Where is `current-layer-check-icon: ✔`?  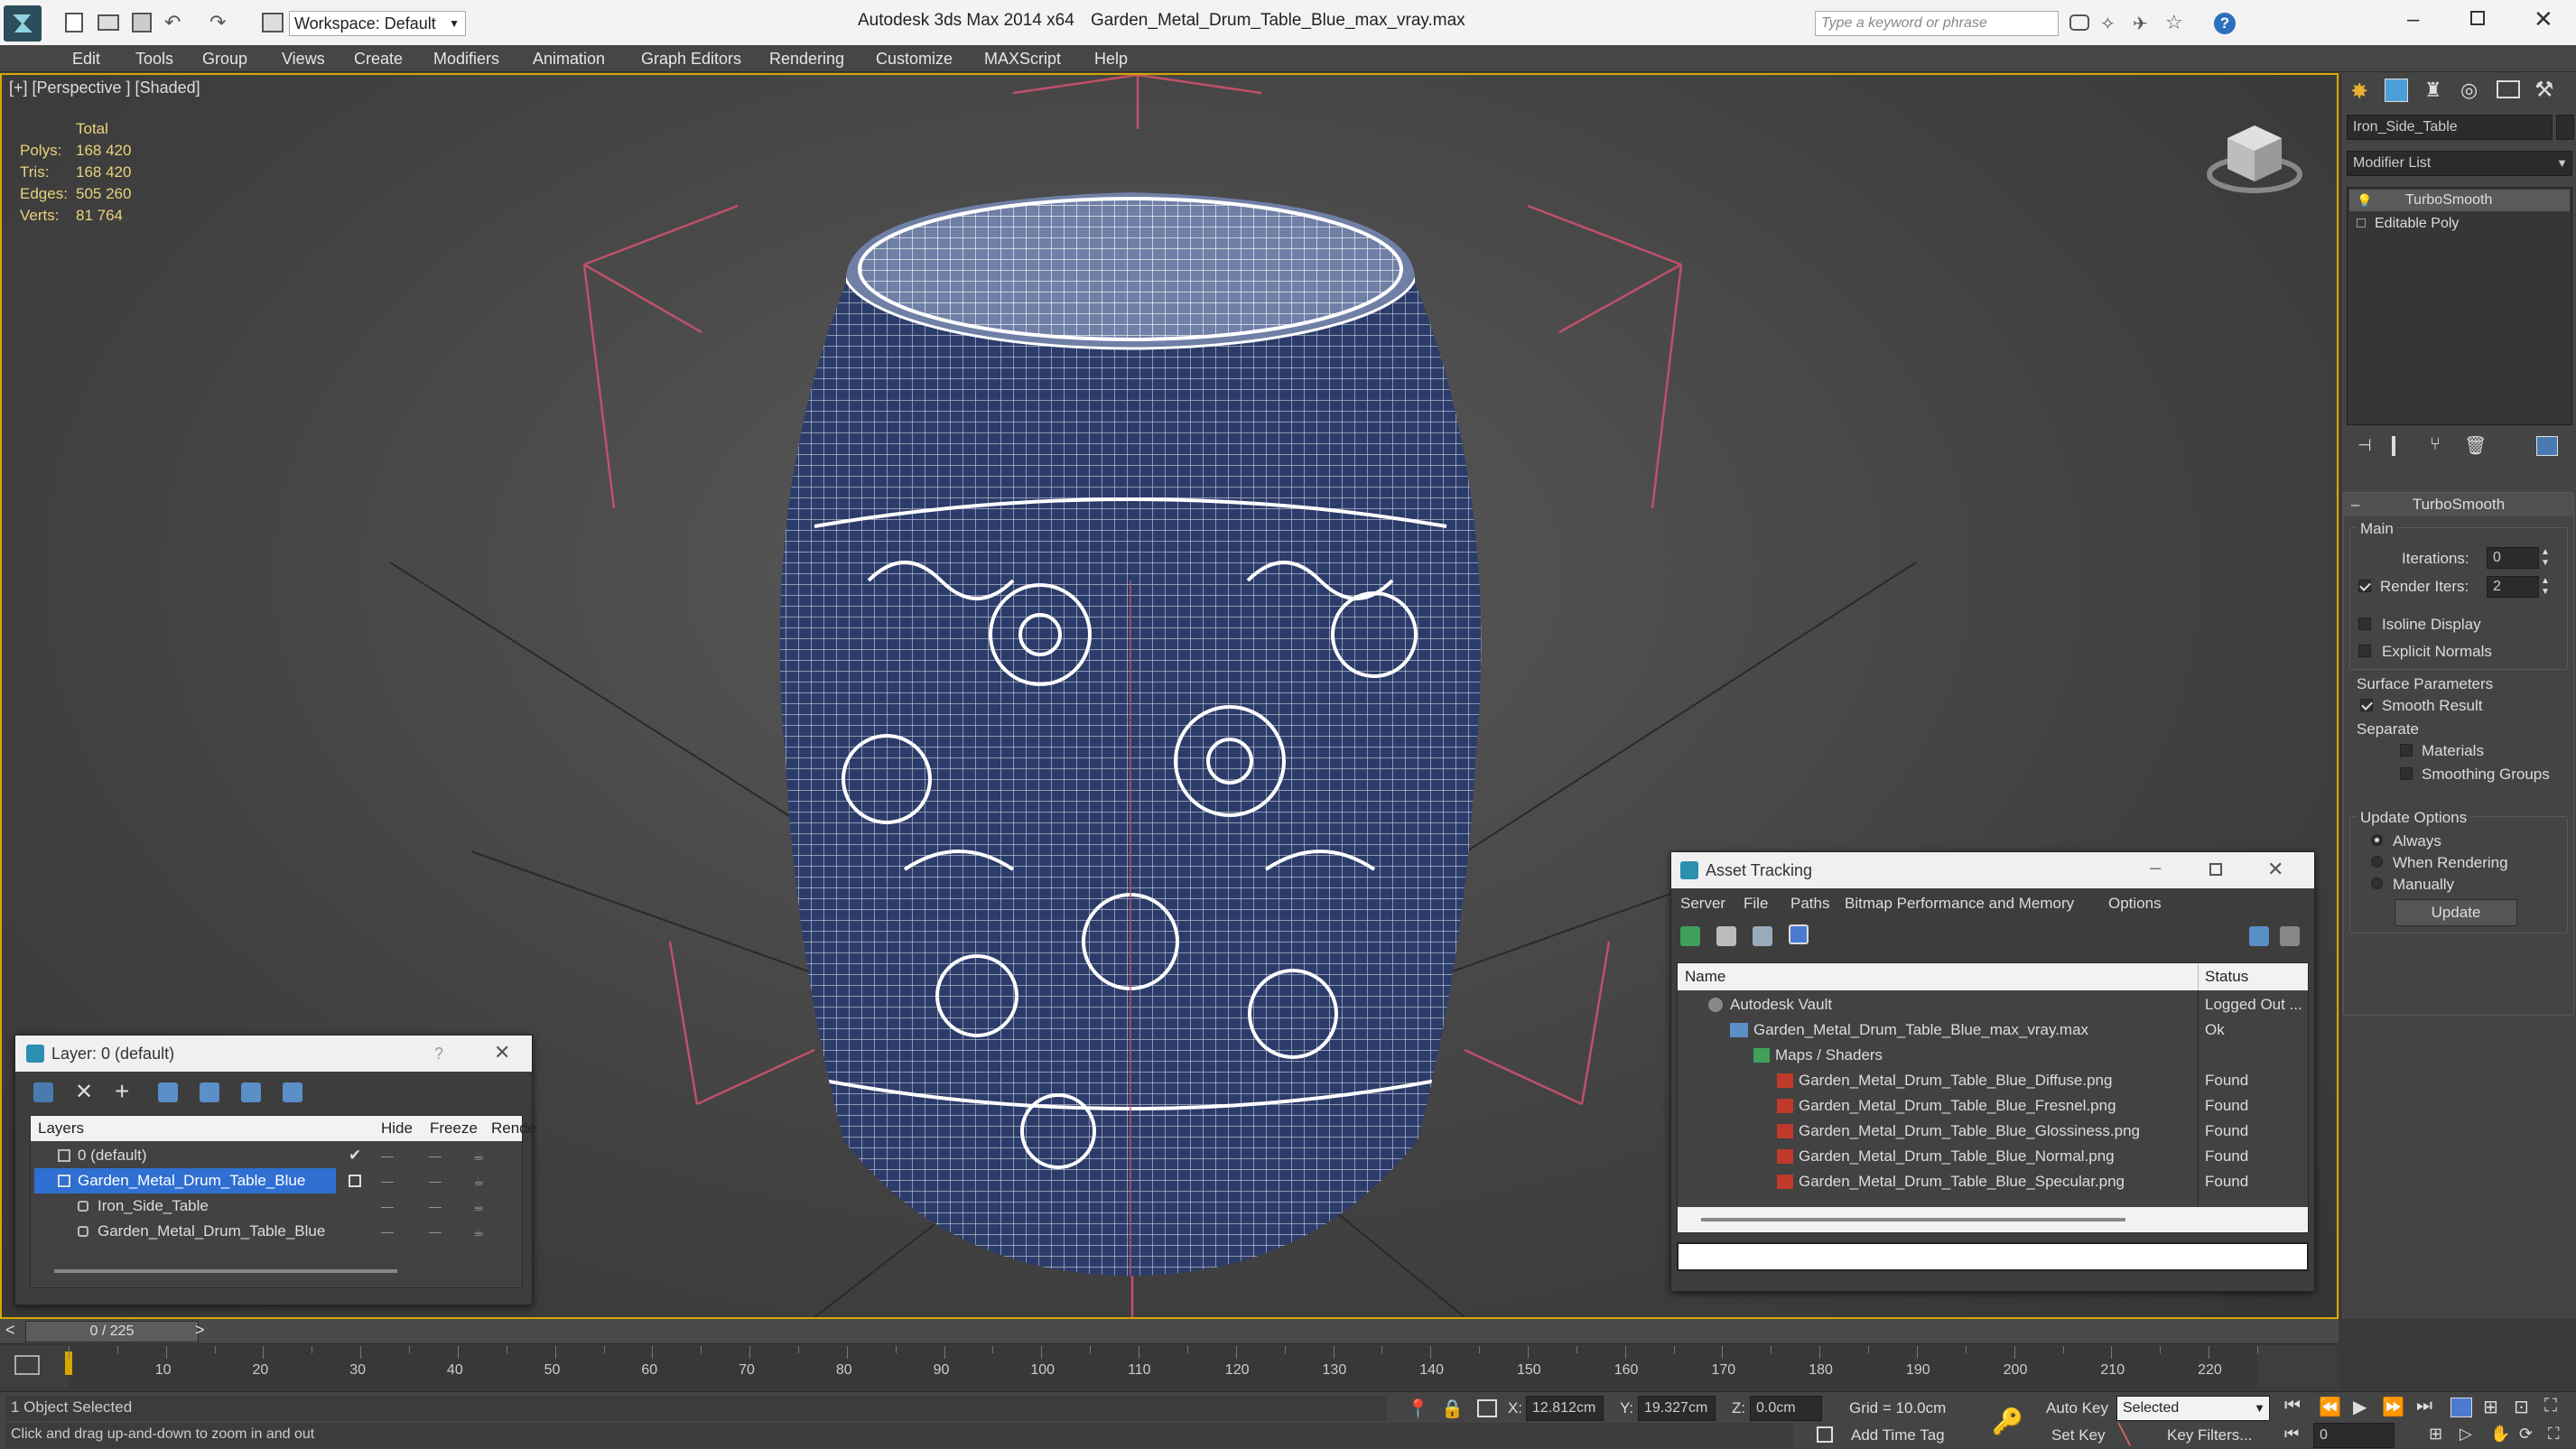 current-layer-check-icon: ✔ is located at coordinates (355, 1155).